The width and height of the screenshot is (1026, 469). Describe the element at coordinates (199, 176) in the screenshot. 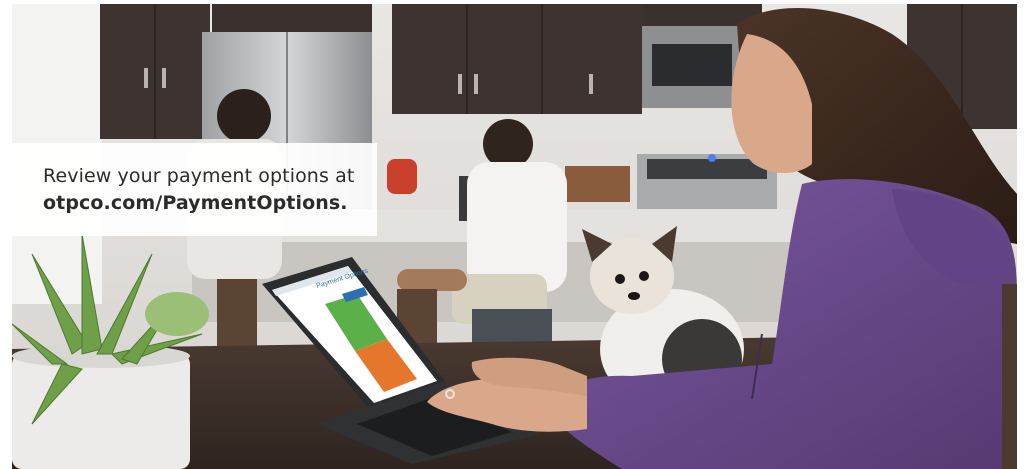

I see `banner-message: Review your payment options at` at that location.